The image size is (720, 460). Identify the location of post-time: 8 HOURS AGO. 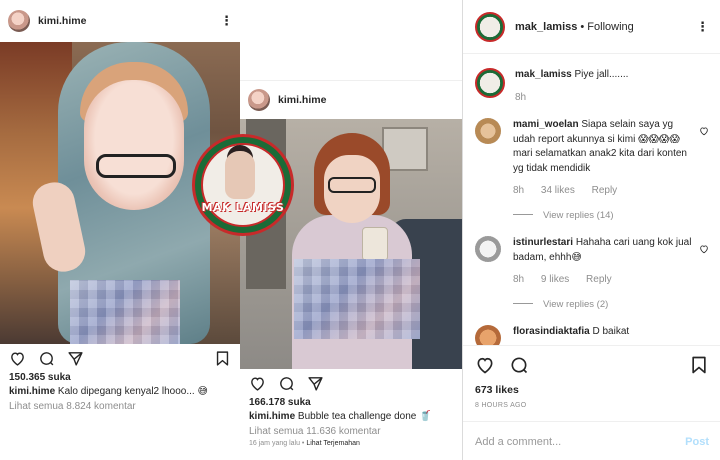
(501, 405).